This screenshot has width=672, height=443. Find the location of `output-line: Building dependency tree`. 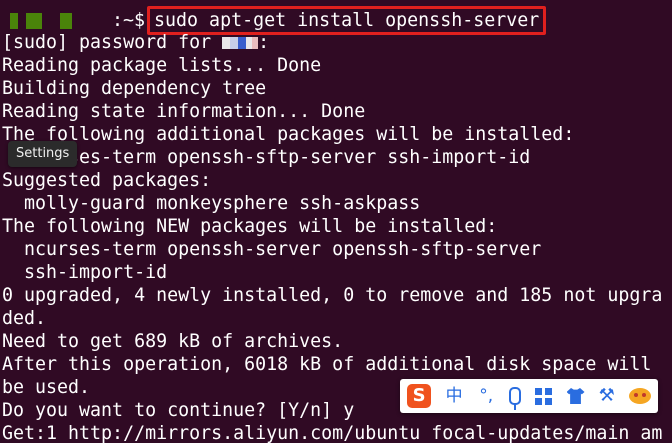

output-line: Building dependency tree is located at coordinates (134, 88).